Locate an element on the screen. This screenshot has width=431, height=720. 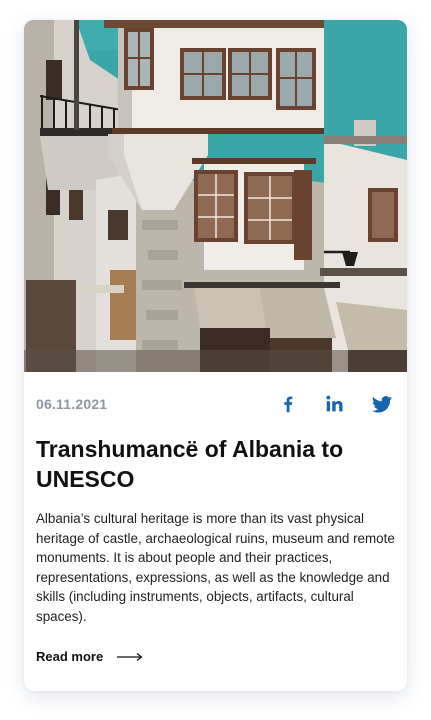
card-meta: 06.11.2021 is located at coordinates (214, 404).